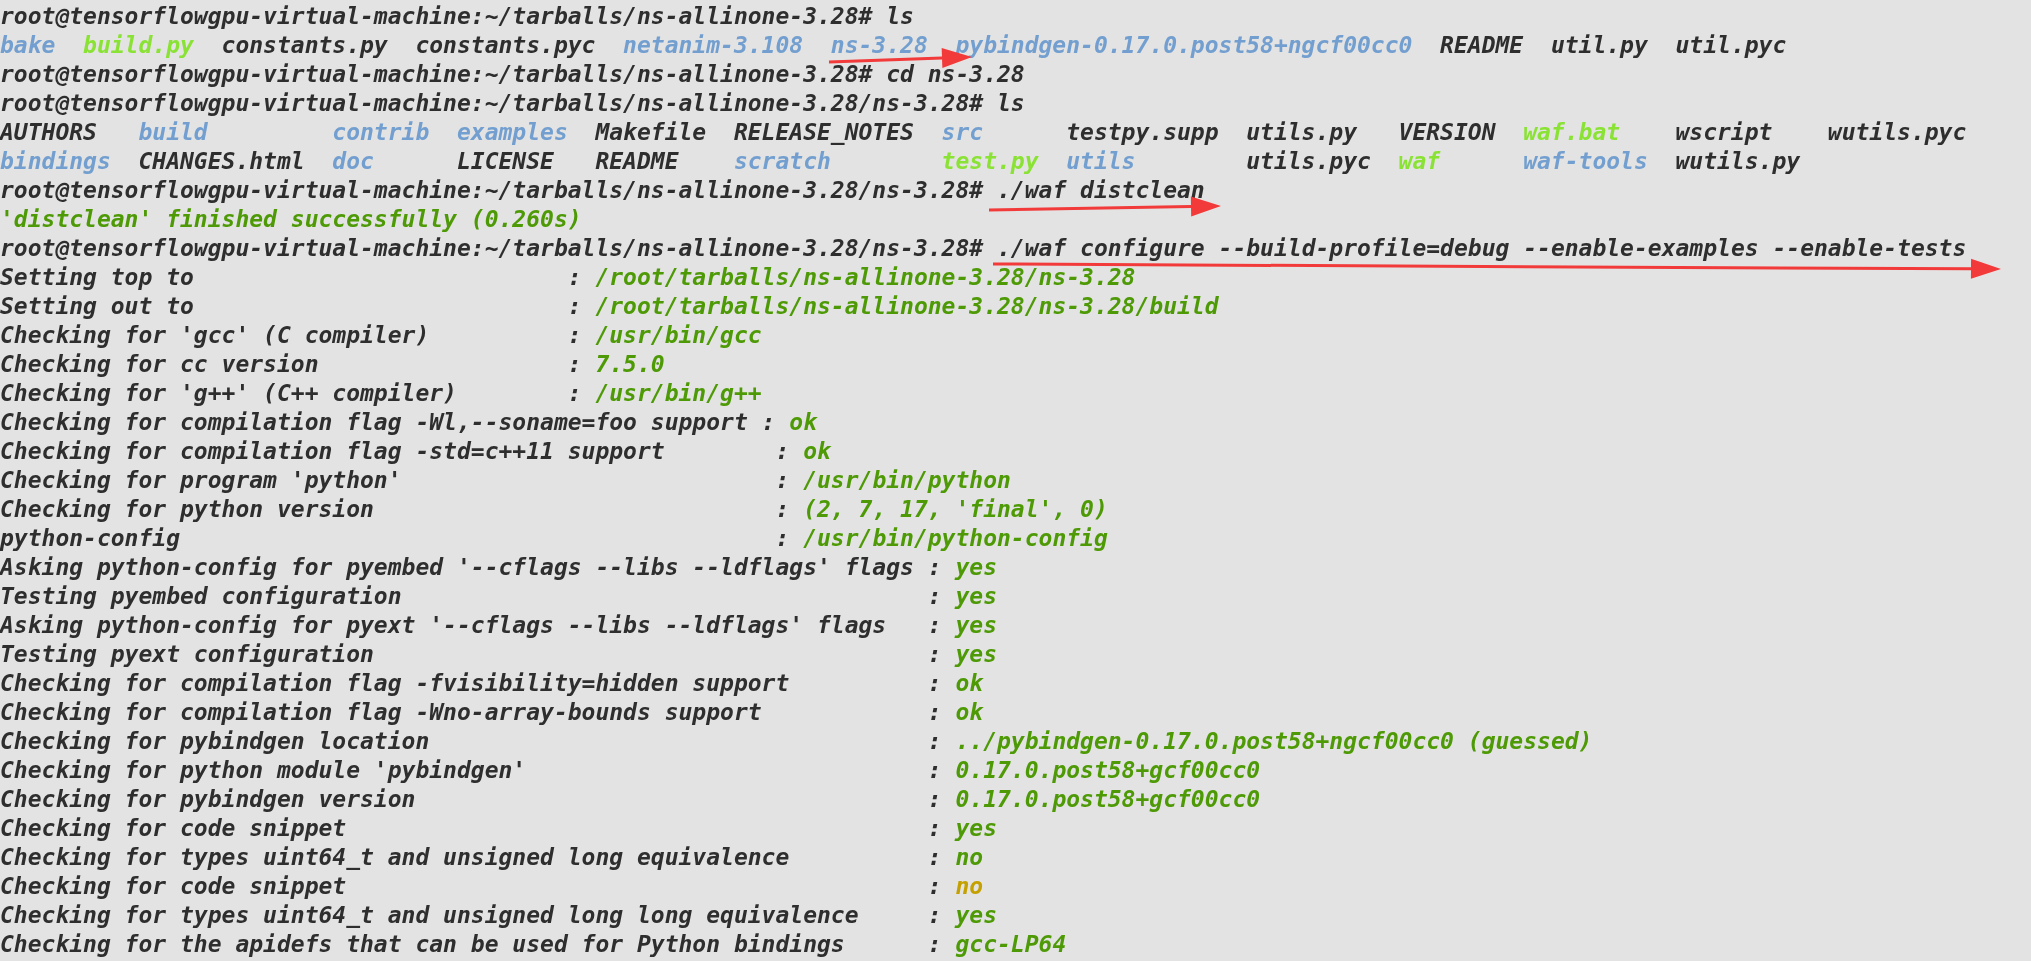 The height and width of the screenshot is (961, 2031). I want to click on check-label: Checking for compilation flag -Wl,--soname=foo support, so click(374, 422).